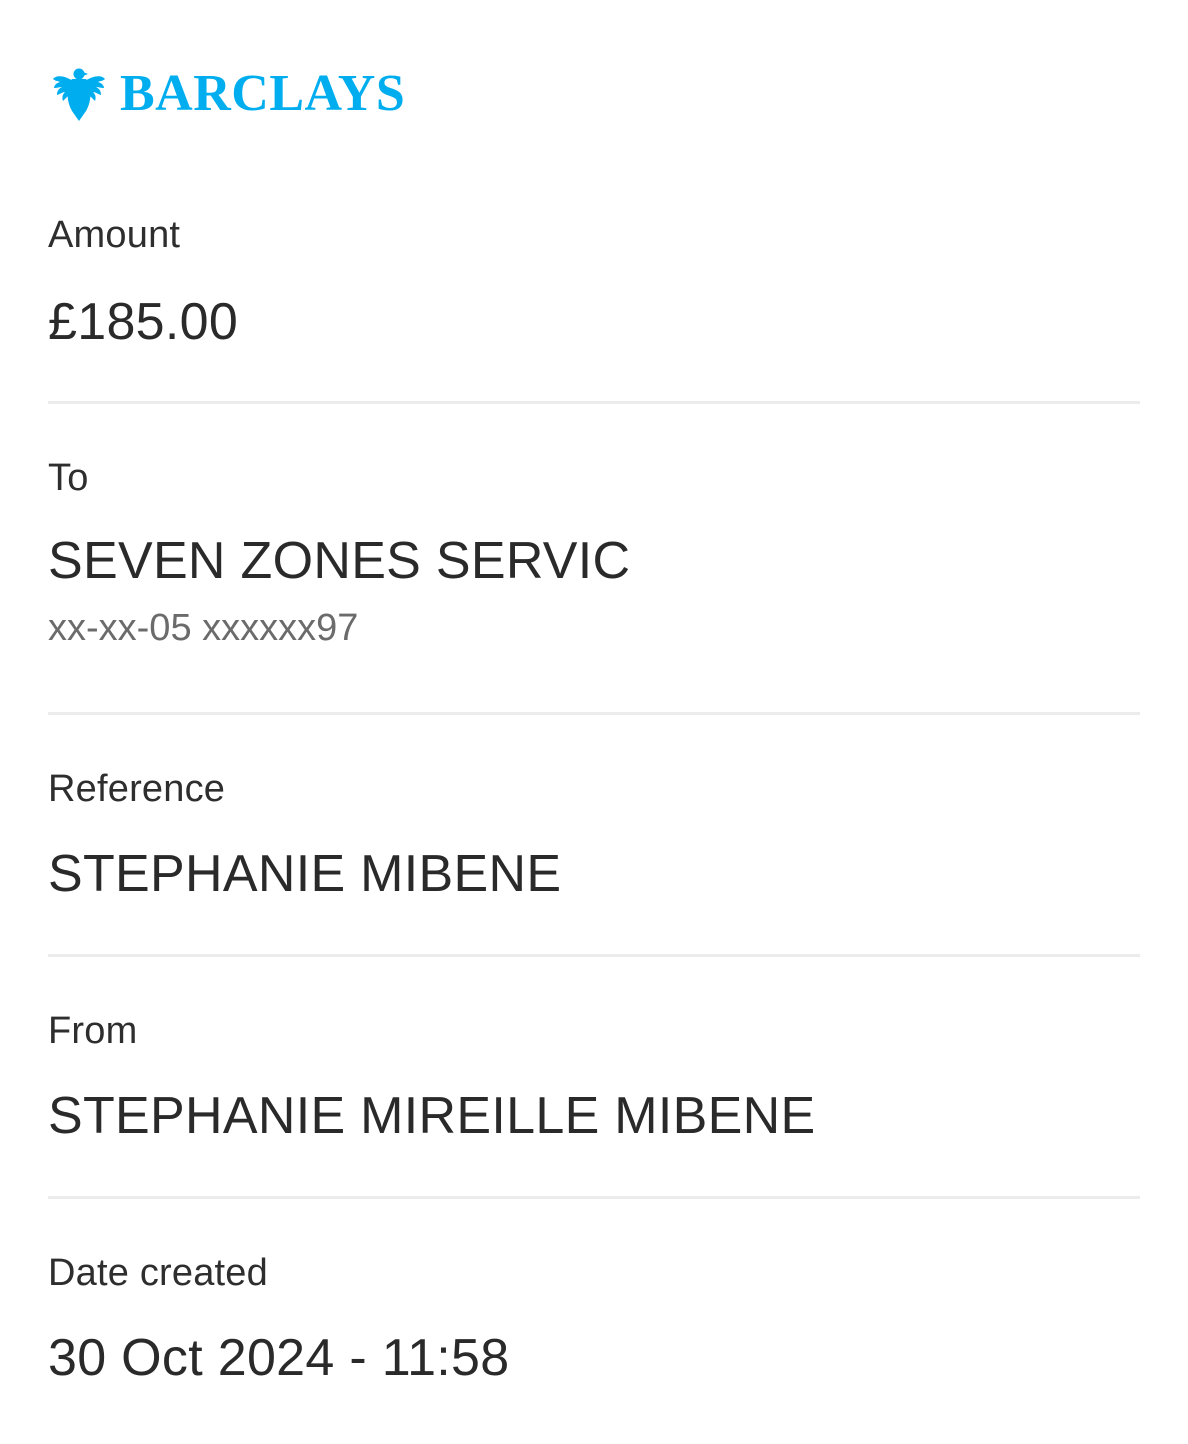  What do you see at coordinates (143, 322) in the screenshot?
I see `amount-value: £185.00` at bounding box center [143, 322].